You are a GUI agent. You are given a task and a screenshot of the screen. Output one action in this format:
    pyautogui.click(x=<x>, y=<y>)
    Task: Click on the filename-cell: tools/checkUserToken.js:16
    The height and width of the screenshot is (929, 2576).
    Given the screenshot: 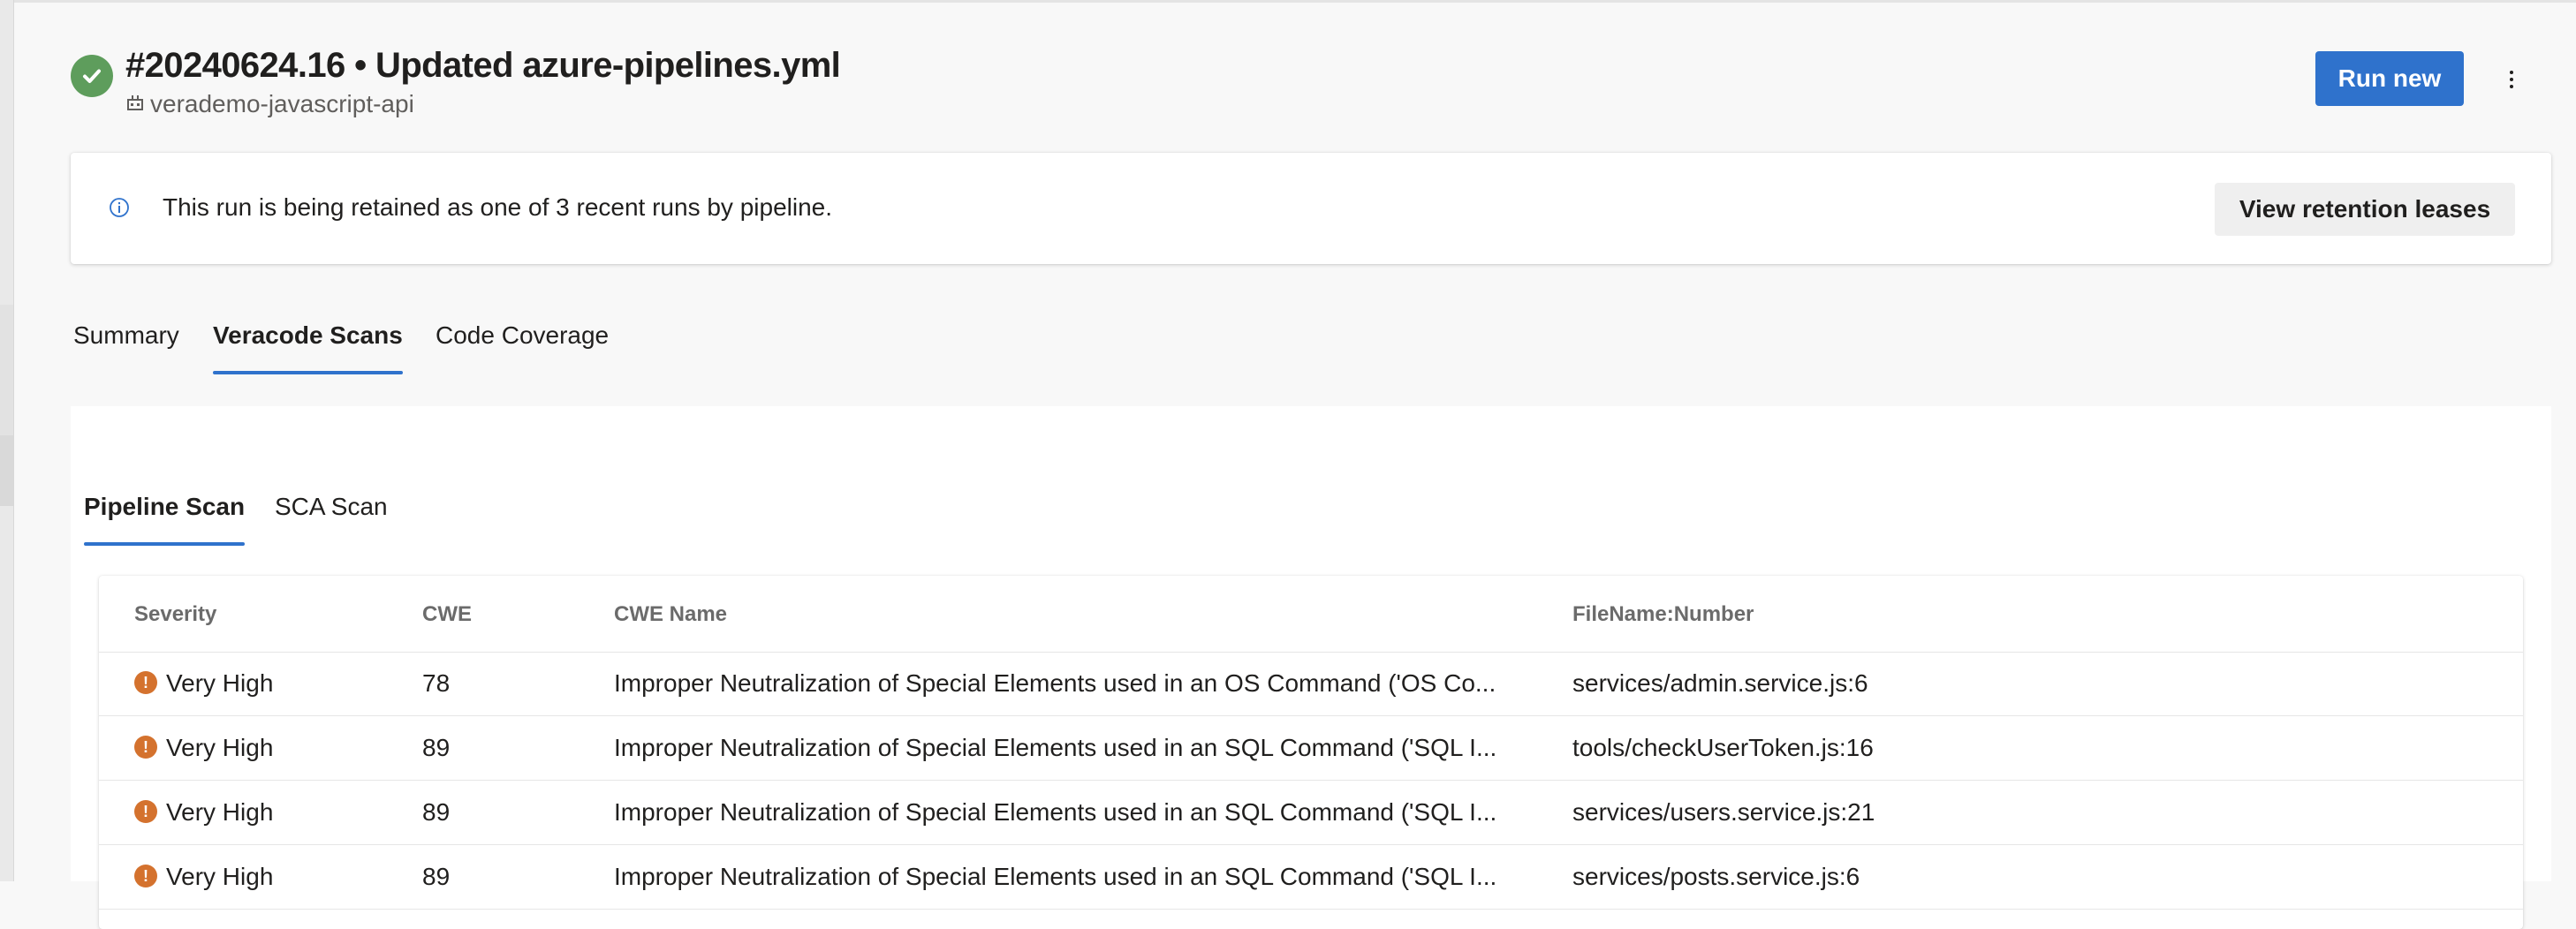 What is the action you would take?
    pyautogui.click(x=1723, y=747)
    